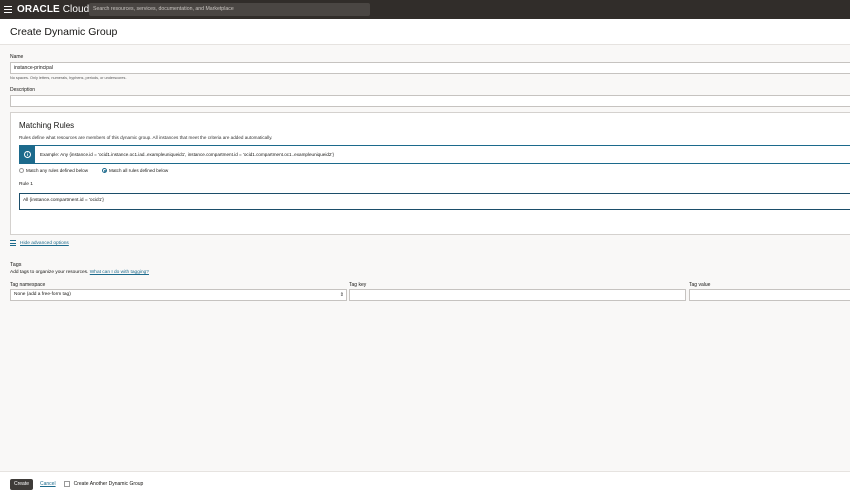 This screenshot has height=496, width=850. Describe the element at coordinates (47, 125) in the screenshot. I see `matching-rules-title: Matching Rules` at that location.